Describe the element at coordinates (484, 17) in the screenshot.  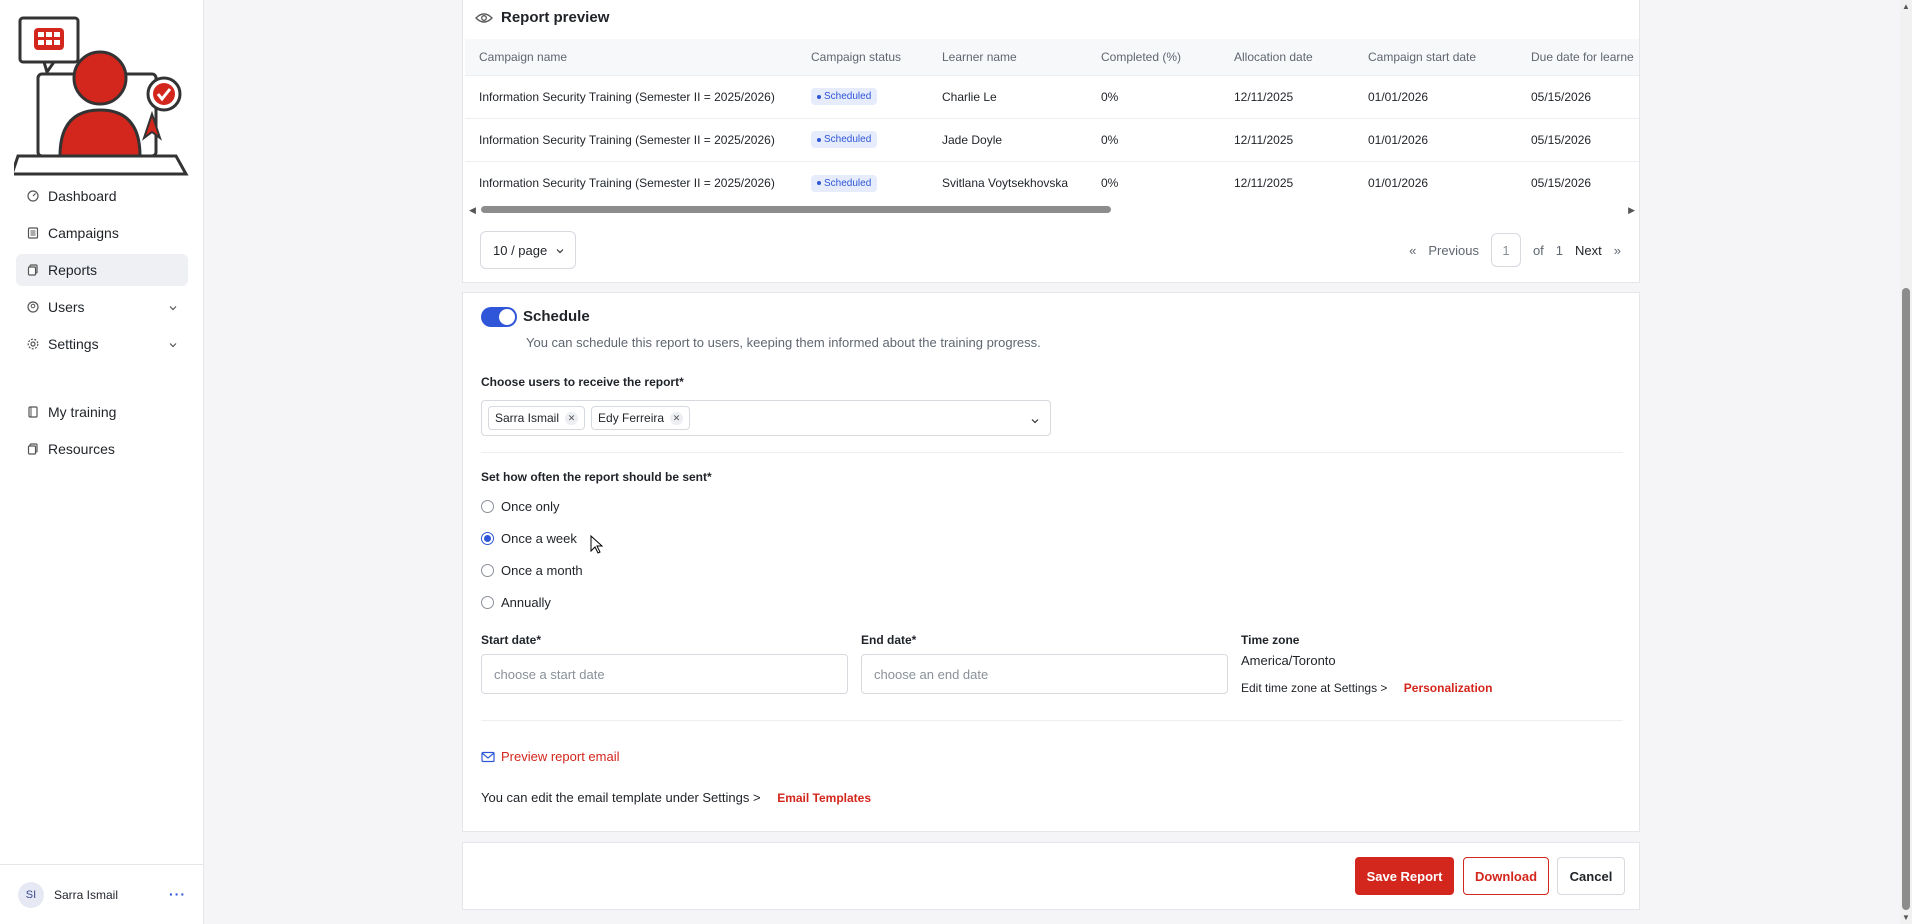
I see `eye-icon` at that location.